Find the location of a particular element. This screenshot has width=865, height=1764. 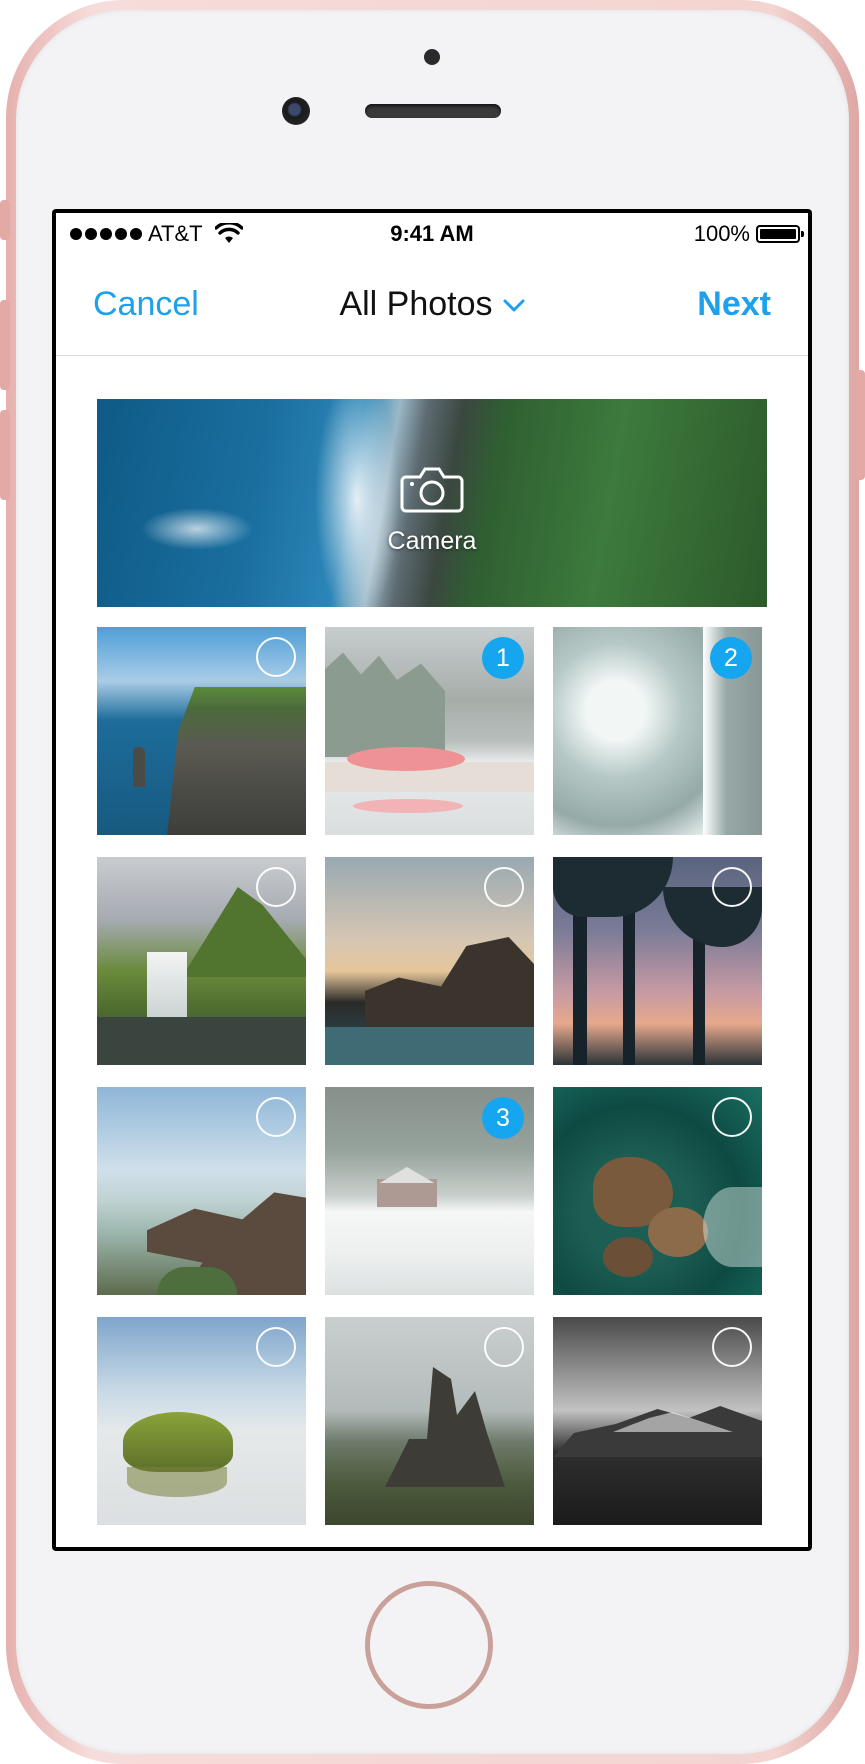

power-button is located at coordinates (860, 425).